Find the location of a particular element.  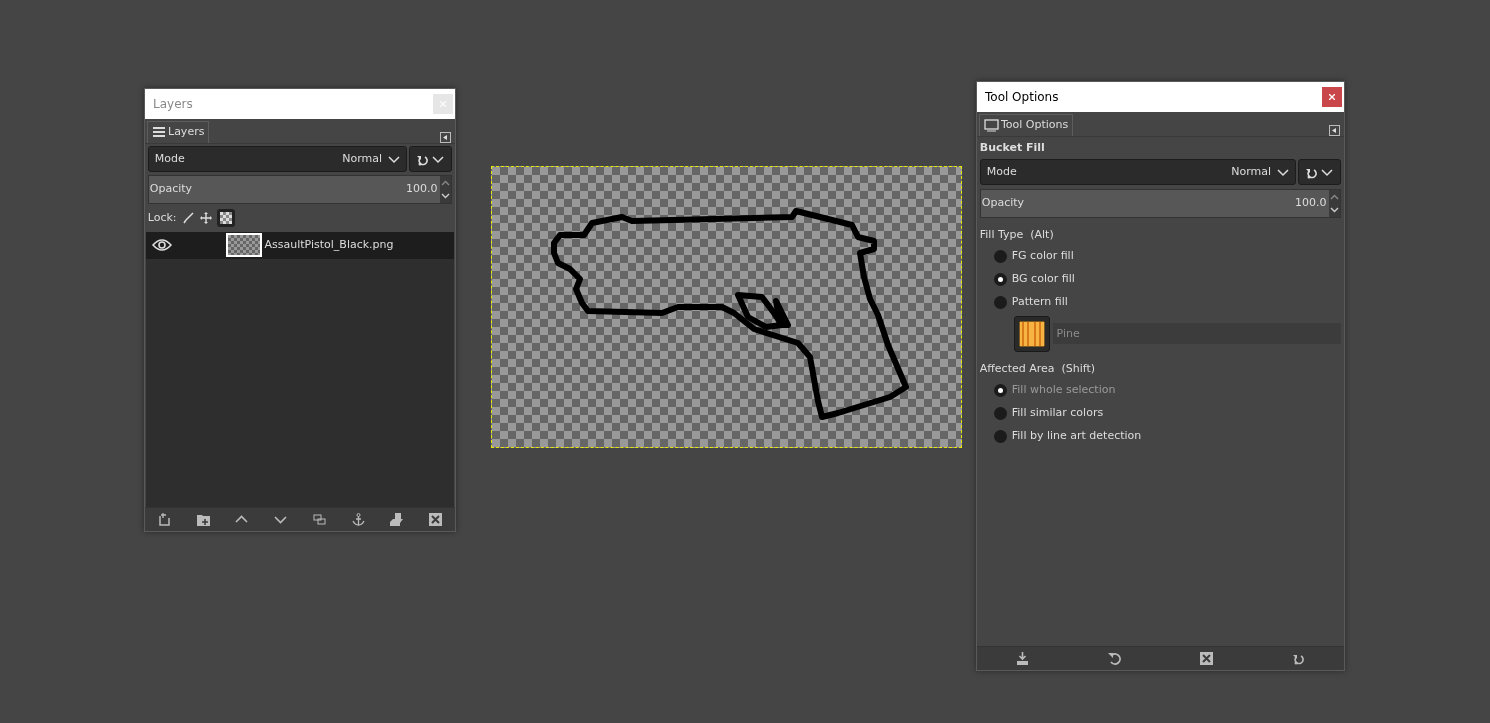

lock-label: Lock: is located at coordinates (162, 217).